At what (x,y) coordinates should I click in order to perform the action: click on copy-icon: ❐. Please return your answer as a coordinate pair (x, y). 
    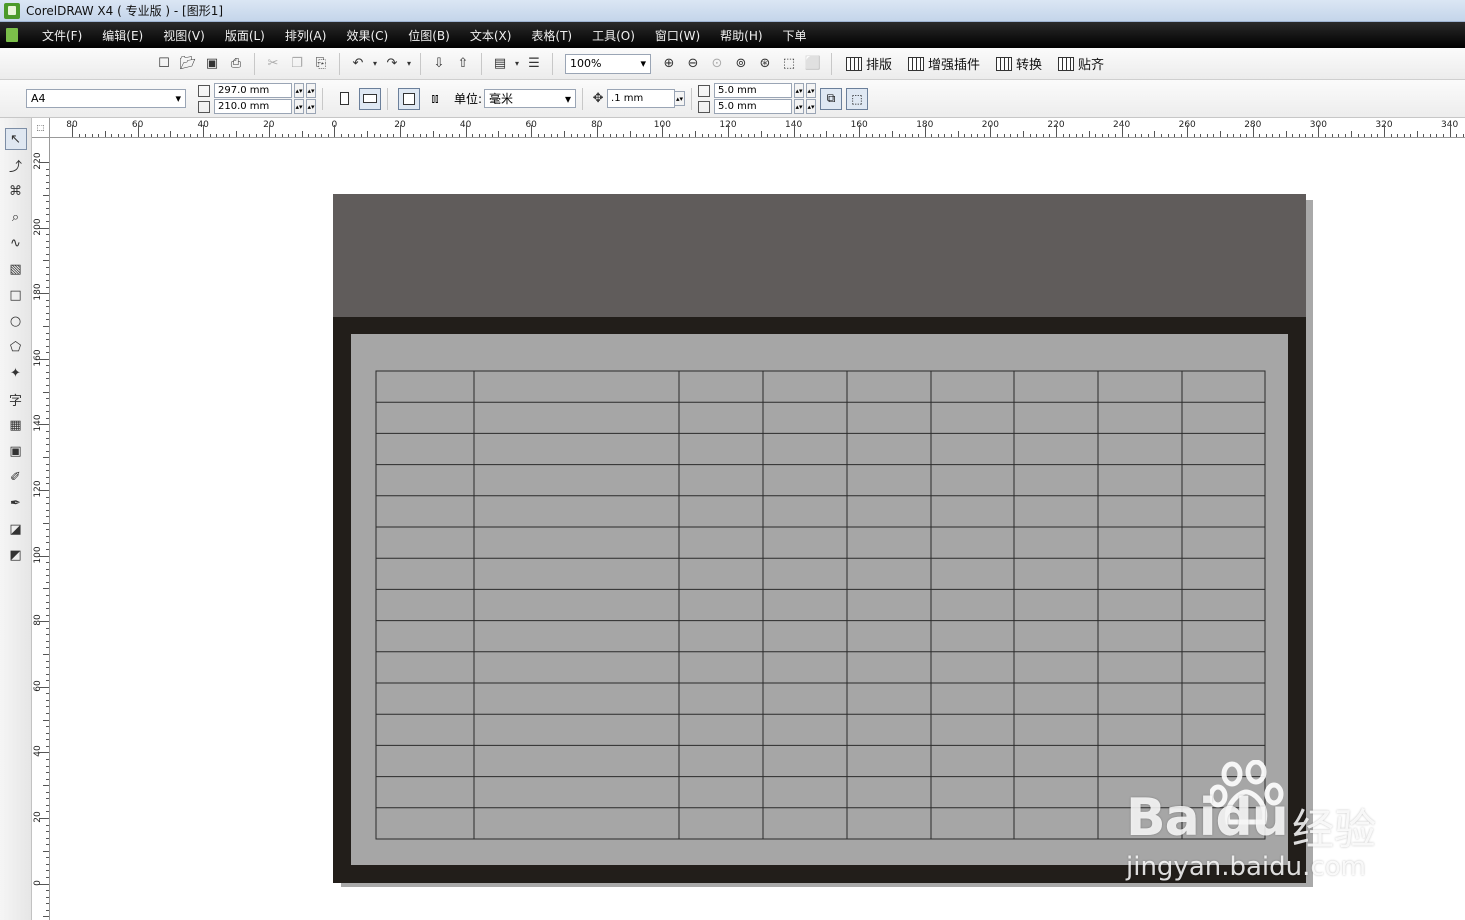
    Looking at the image, I should click on (297, 64).